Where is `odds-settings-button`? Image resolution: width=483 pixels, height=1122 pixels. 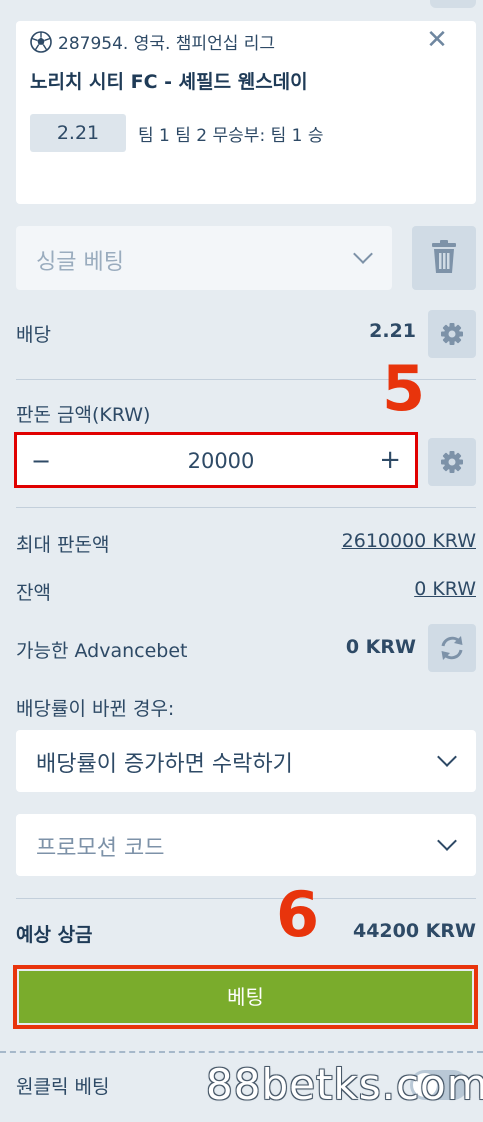 odds-settings-button is located at coordinates (452, 334).